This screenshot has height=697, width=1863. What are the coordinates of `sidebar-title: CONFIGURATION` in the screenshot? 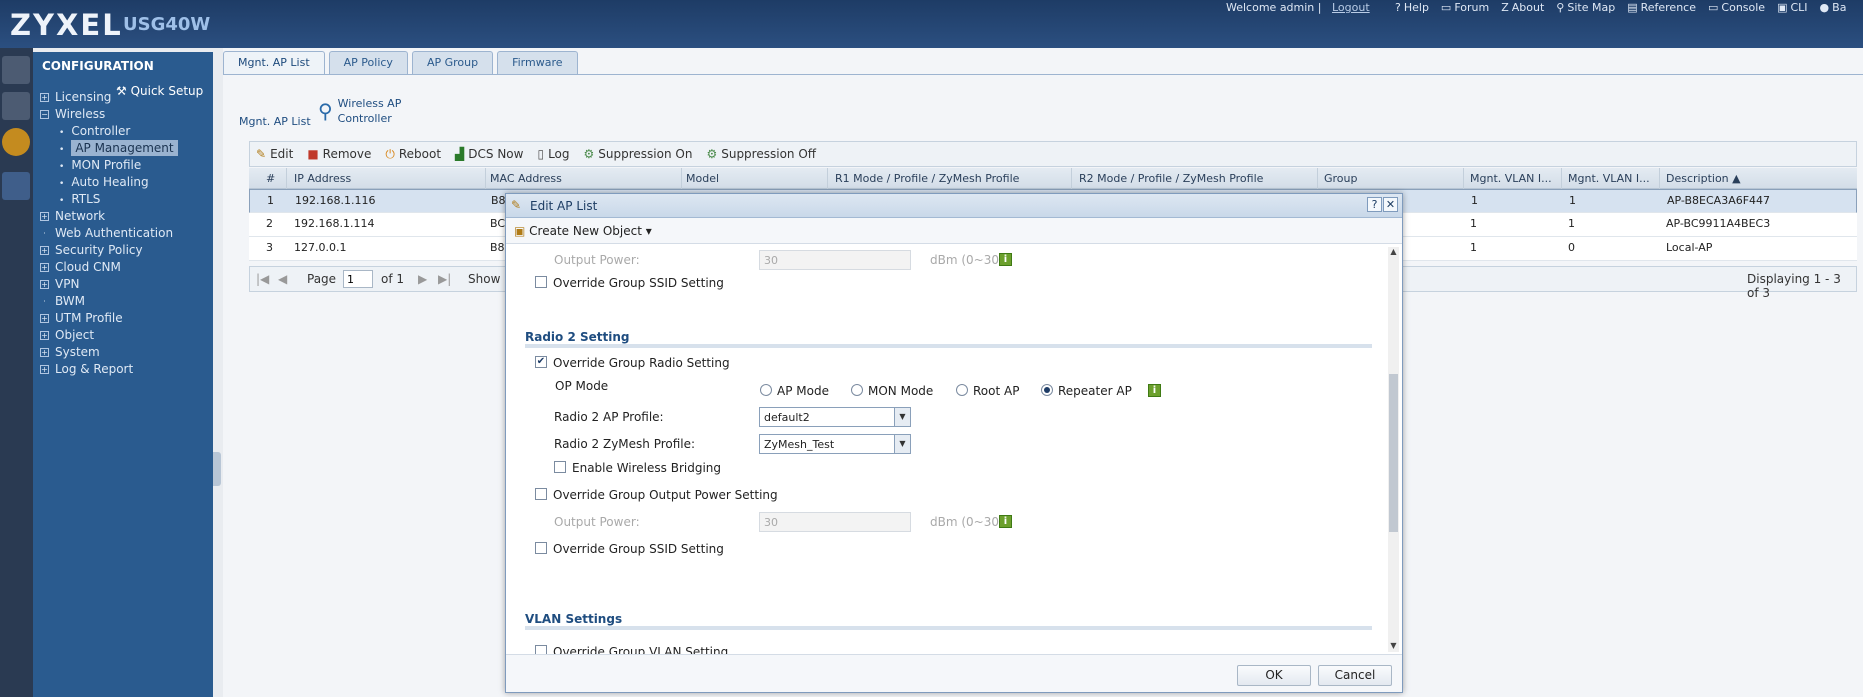 It's located at (98, 66).